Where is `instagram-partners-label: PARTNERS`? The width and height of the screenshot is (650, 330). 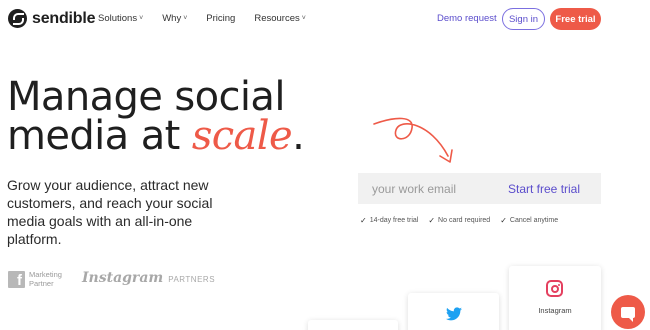 instagram-partners-label: PARTNERS is located at coordinates (192, 279).